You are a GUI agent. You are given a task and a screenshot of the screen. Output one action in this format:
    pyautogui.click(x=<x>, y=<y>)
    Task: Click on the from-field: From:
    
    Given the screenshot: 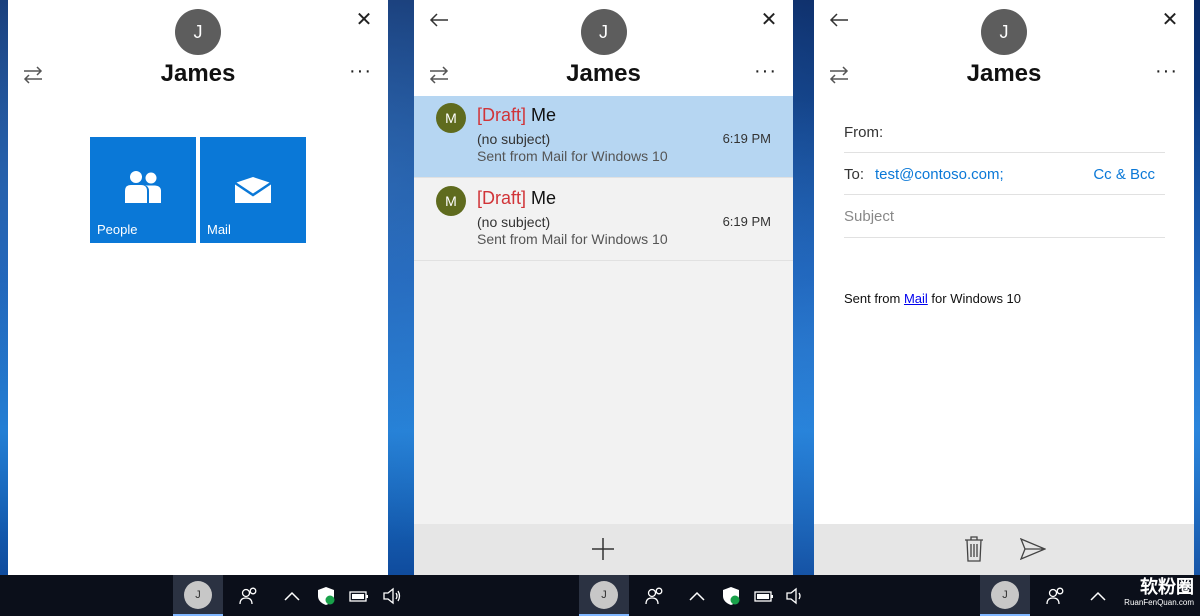 What is the action you would take?
    pyautogui.click(x=1004, y=131)
    